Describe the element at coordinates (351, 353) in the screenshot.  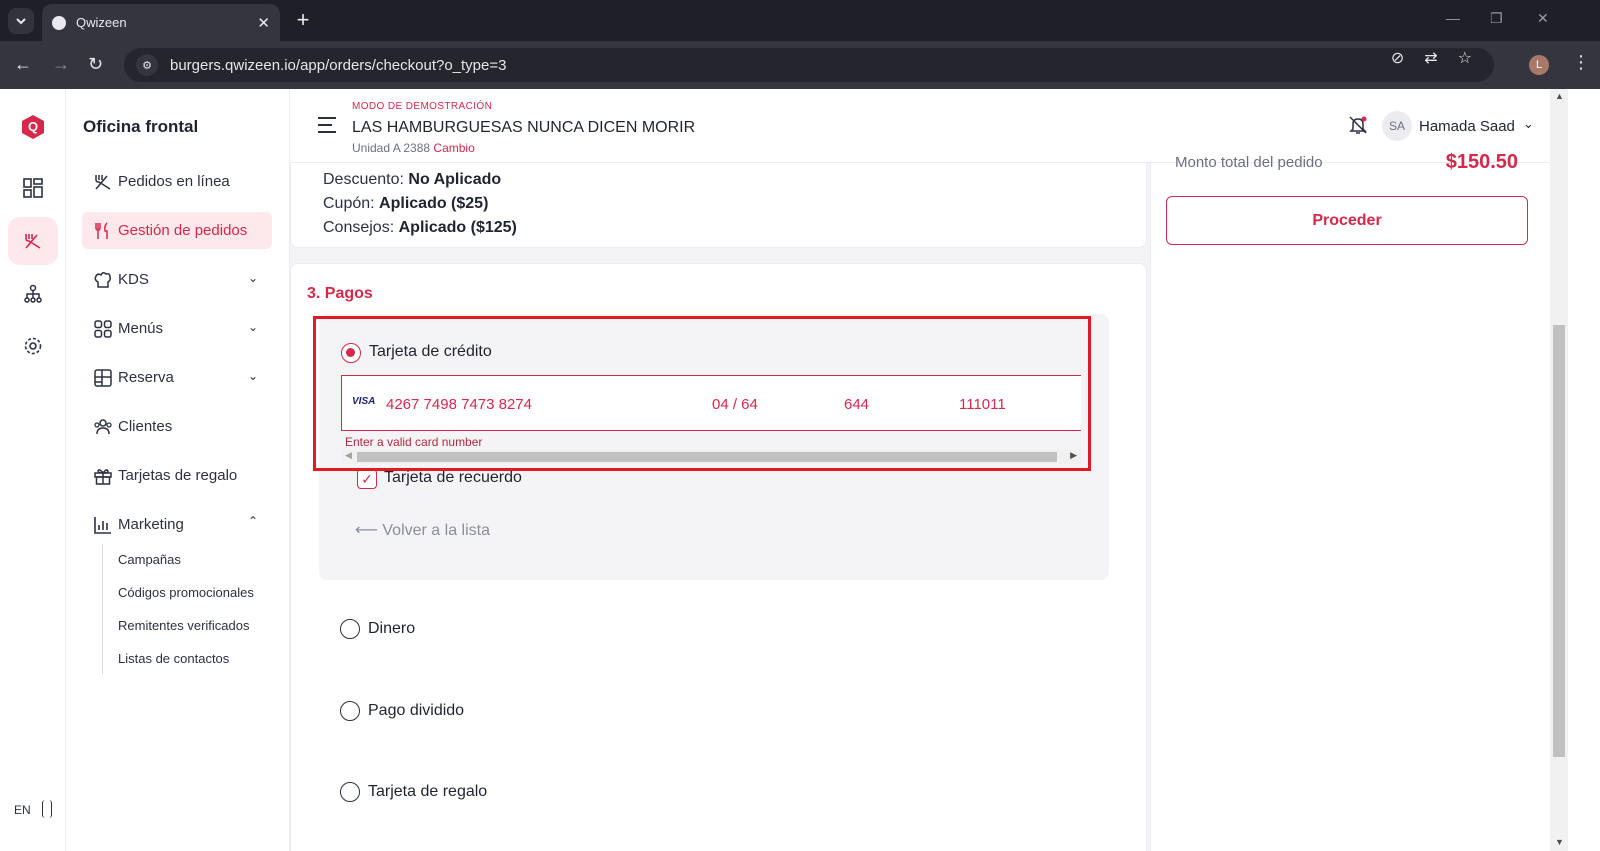
I see `credit-card-radio` at that location.